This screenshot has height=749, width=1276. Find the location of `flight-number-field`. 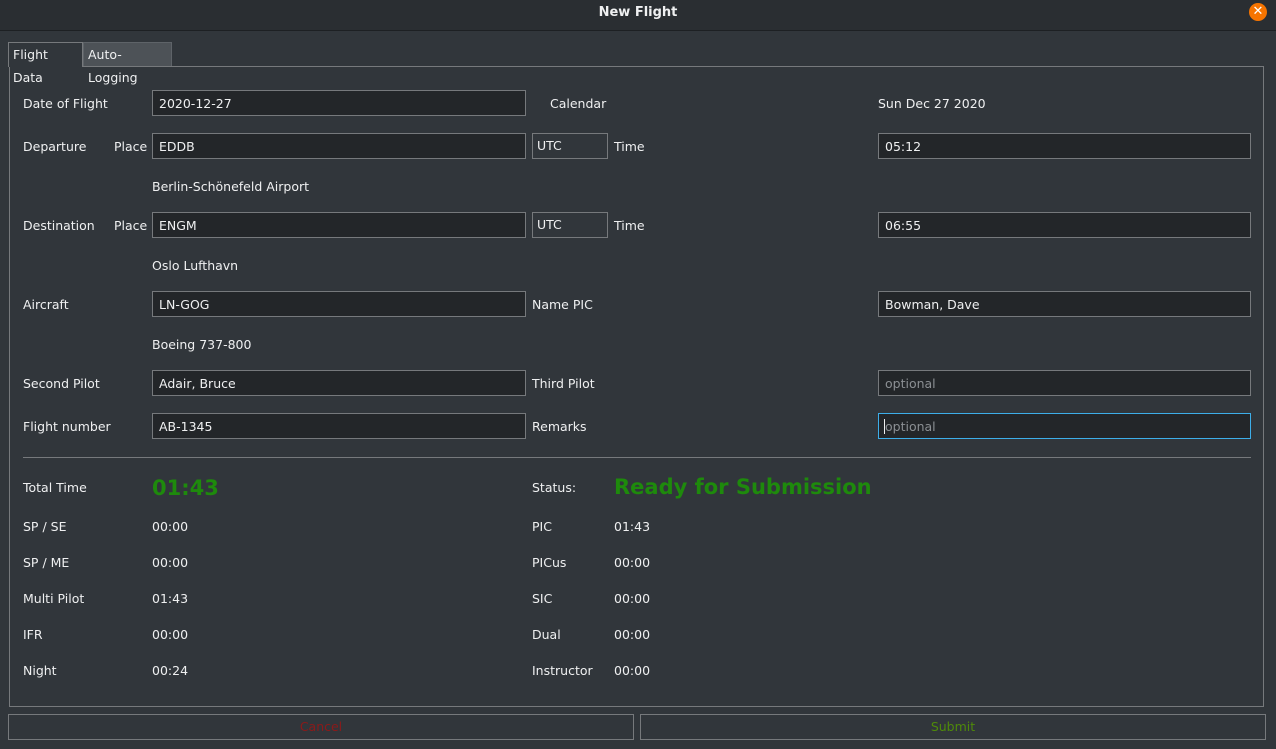

flight-number-field is located at coordinates (339, 426).